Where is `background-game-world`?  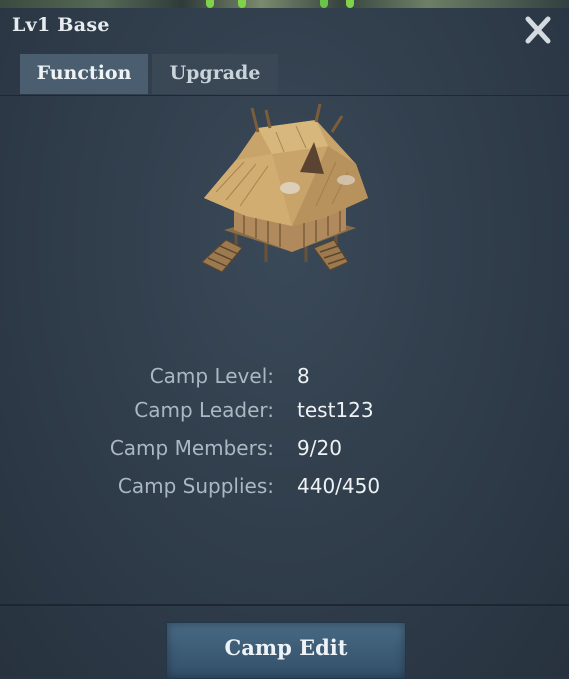 background-game-world is located at coordinates (284, 4).